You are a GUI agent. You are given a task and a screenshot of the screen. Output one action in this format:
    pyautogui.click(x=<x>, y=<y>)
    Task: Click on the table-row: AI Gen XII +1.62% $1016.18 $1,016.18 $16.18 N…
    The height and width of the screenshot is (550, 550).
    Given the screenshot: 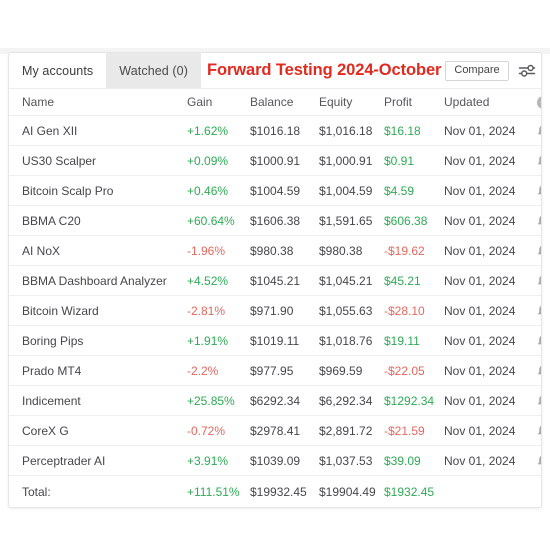 What is the action you would take?
    pyautogui.click(x=275, y=130)
    